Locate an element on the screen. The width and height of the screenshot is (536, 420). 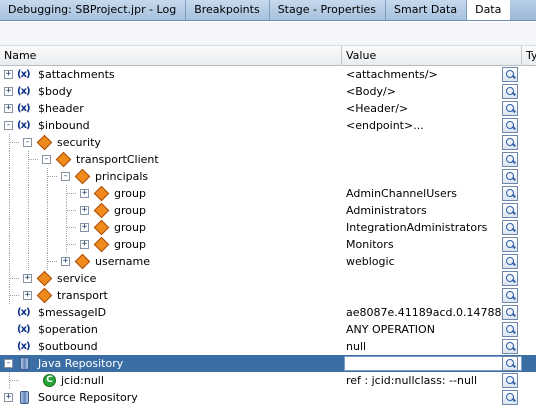
row-name: $operation is located at coordinates (68, 329).